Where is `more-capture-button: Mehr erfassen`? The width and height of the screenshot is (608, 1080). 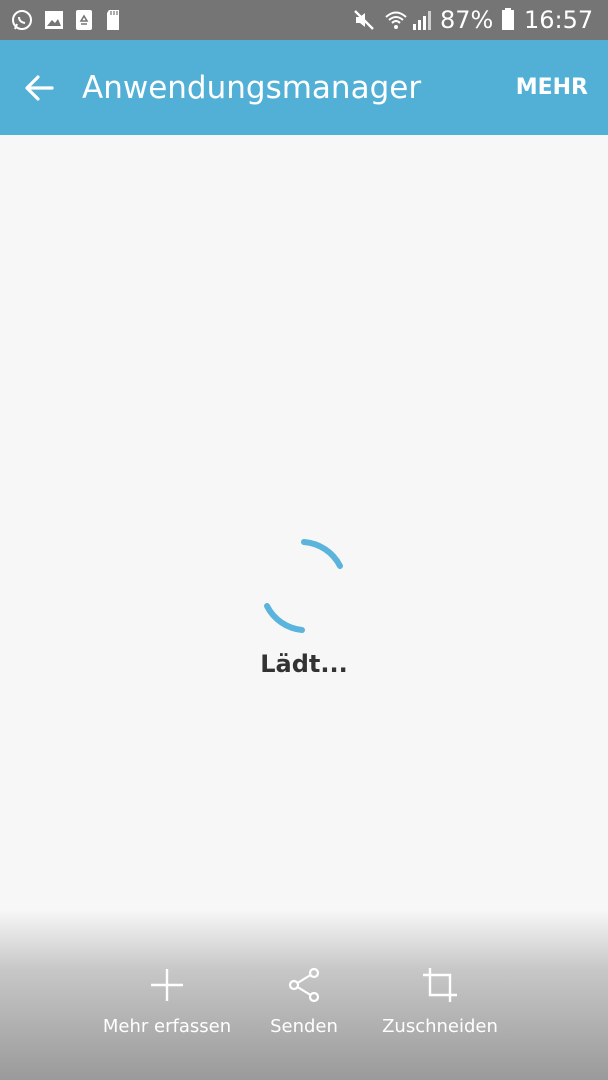 more-capture-button: Mehr erfassen is located at coordinates (167, 1002).